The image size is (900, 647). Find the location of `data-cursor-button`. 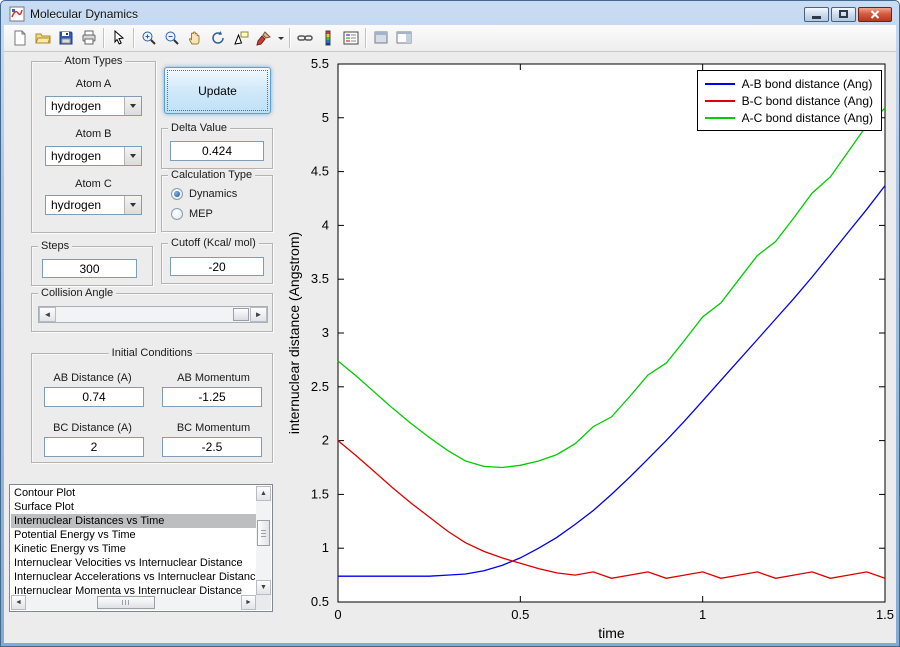

data-cursor-button is located at coordinates (240, 38).